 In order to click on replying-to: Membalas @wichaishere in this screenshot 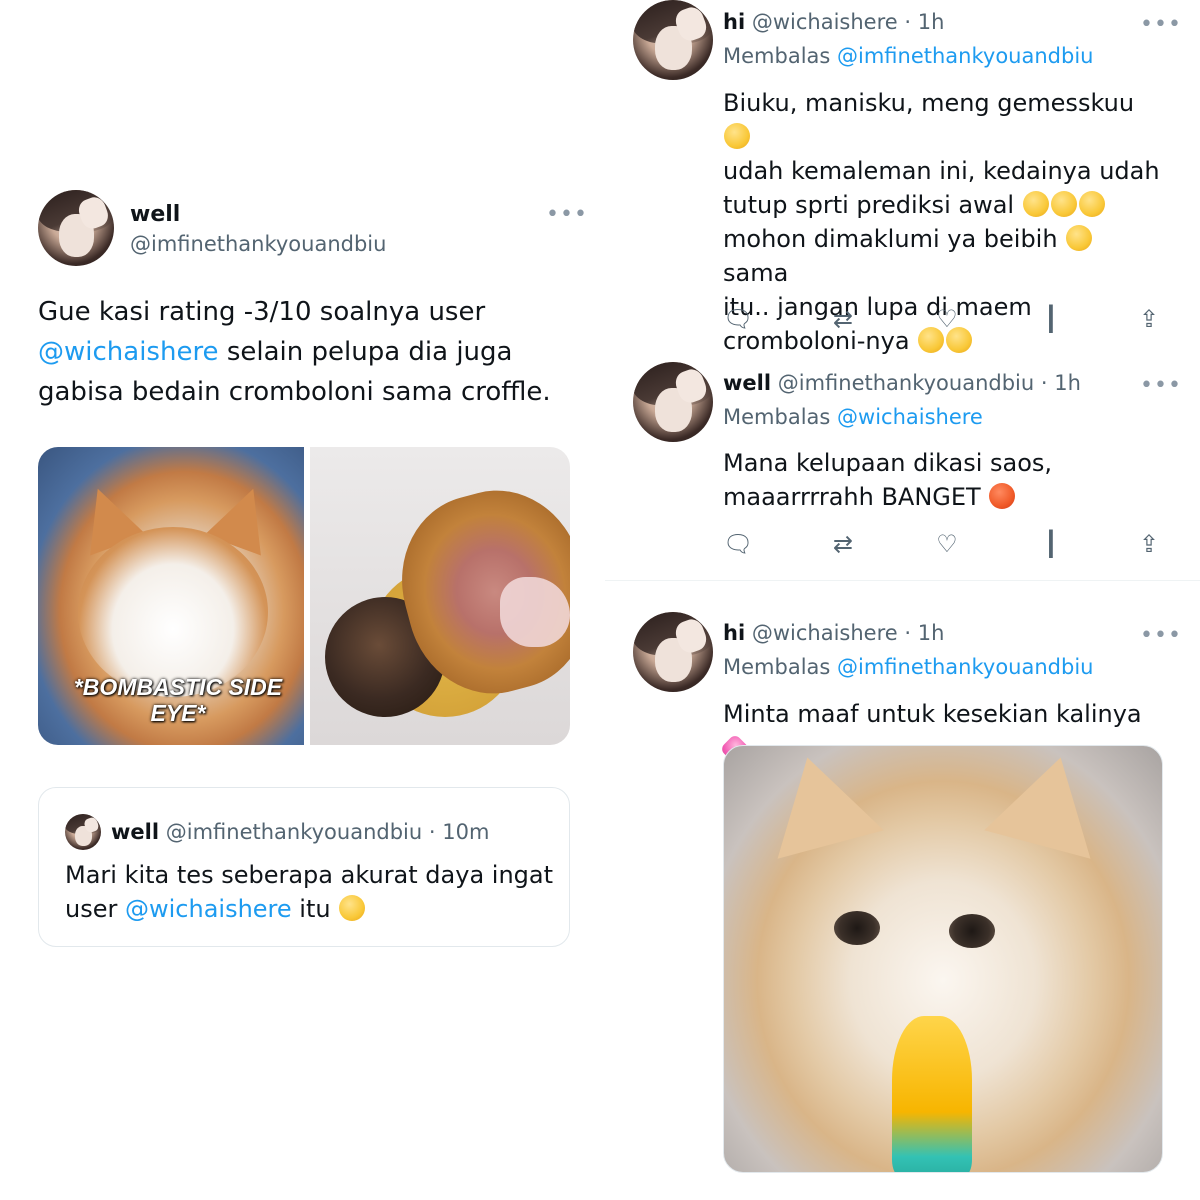, I will do `click(853, 417)`.